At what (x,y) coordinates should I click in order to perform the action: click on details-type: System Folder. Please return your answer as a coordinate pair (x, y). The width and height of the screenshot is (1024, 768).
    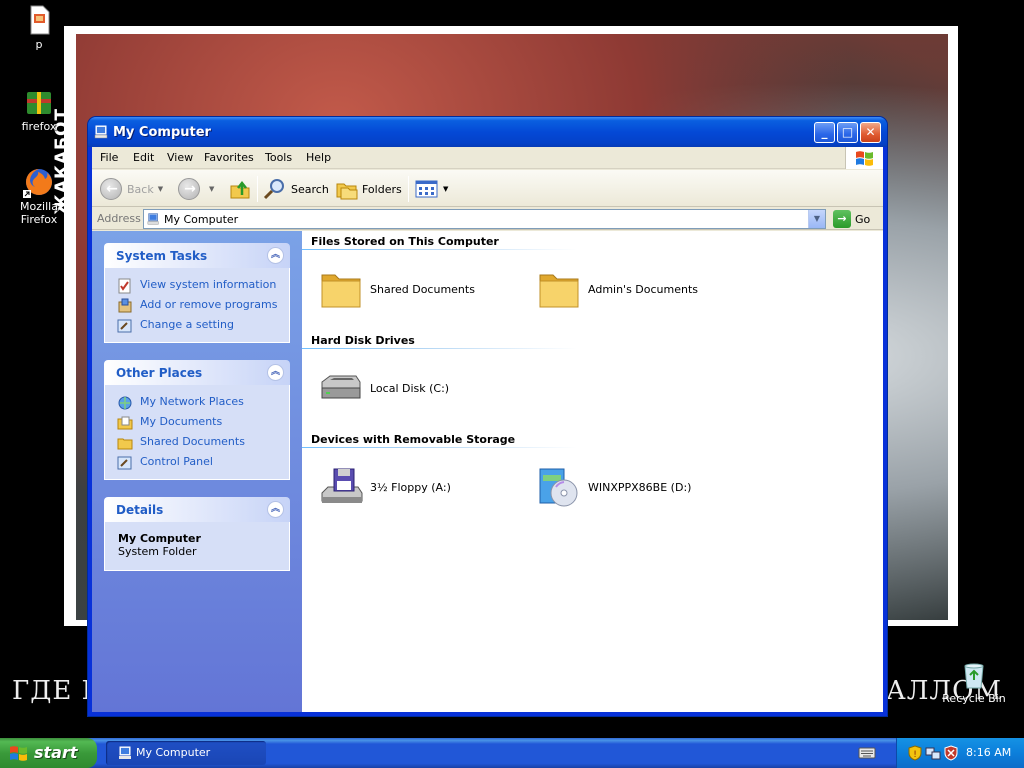
    Looking at the image, I should click on (157, 551).